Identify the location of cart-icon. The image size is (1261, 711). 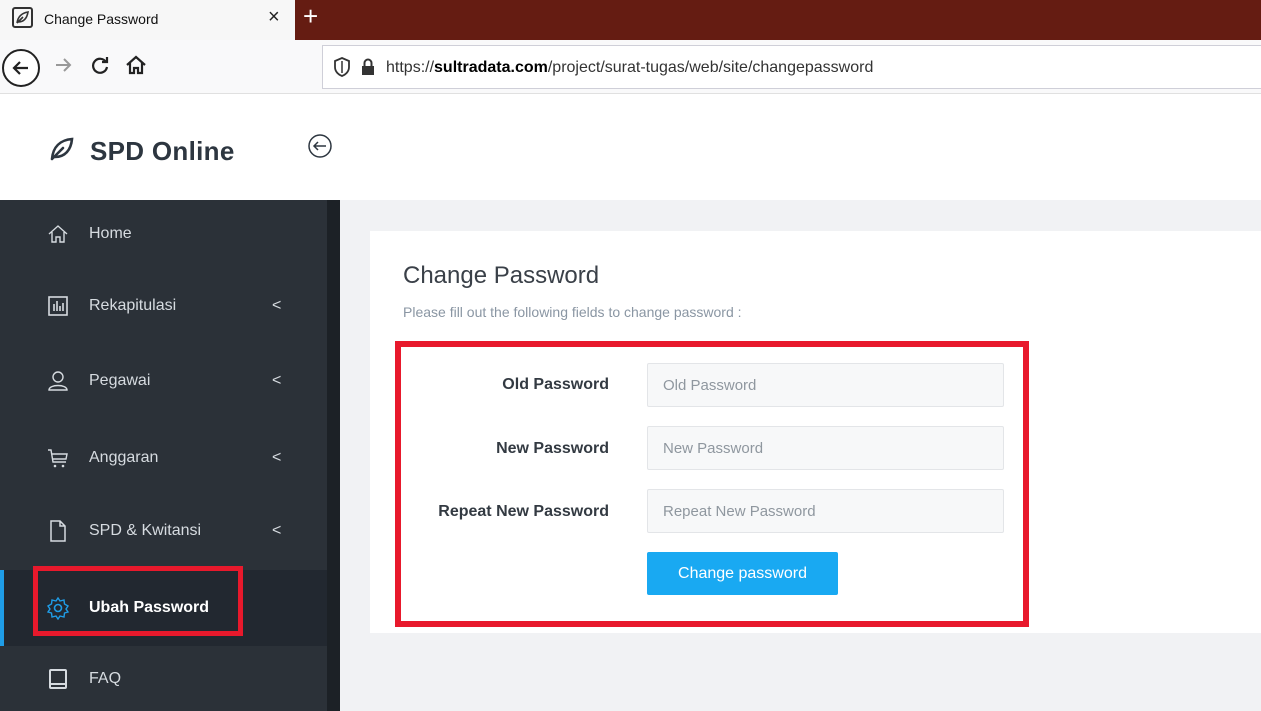
(58, 458).